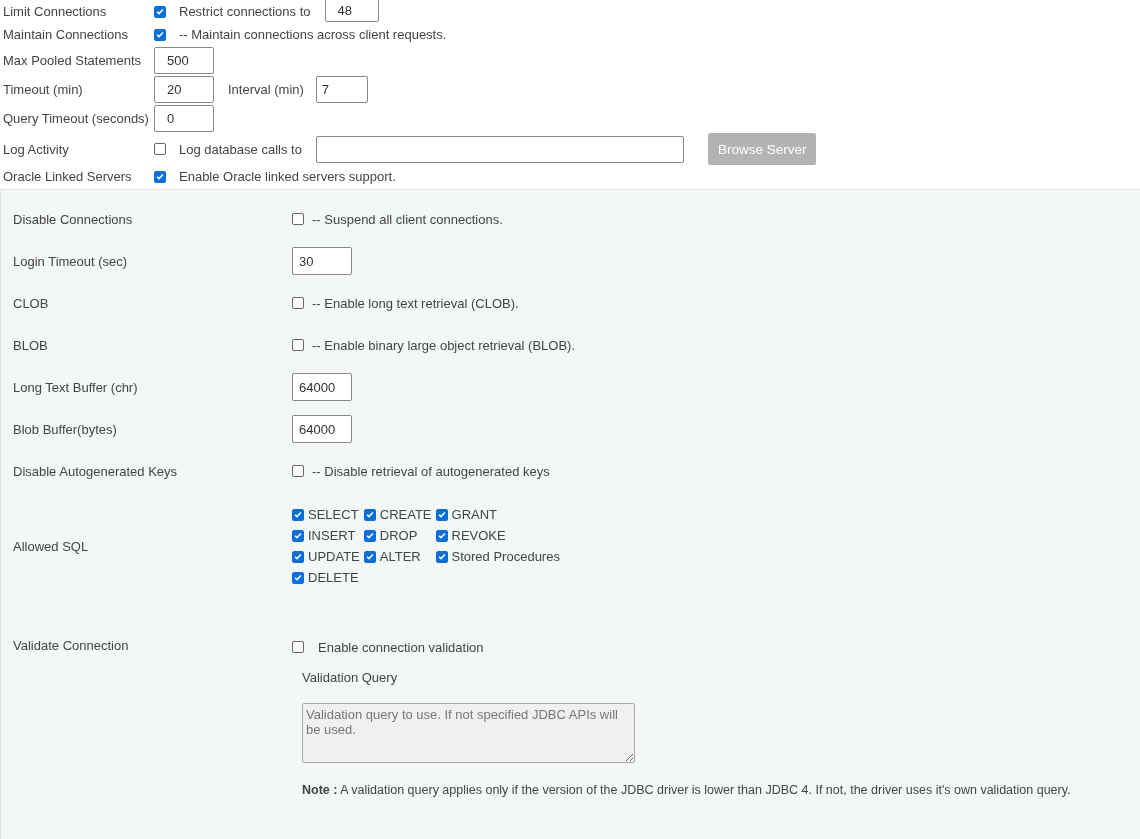  Describe the element at coordinates (31, 303) in the screenshot. I see `field-label: CLOB` at that location.